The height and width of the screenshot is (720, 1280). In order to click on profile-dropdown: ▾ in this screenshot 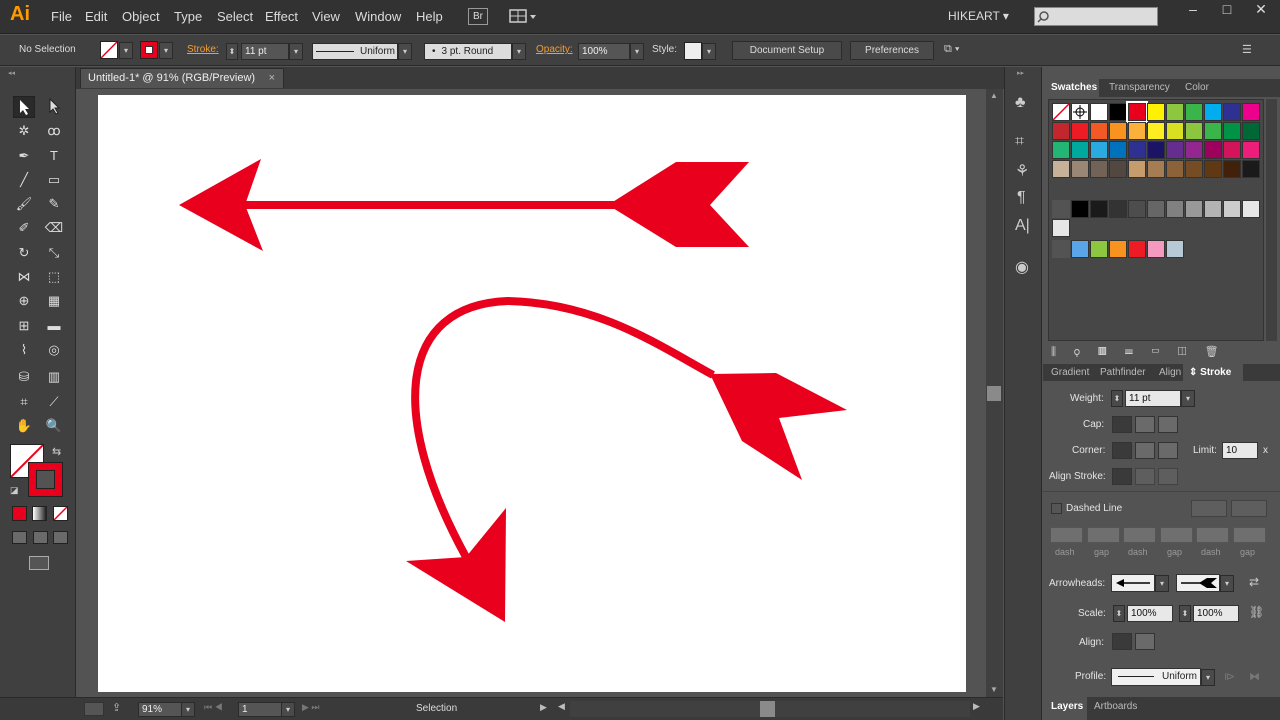, I will do `click(405, 51)`.